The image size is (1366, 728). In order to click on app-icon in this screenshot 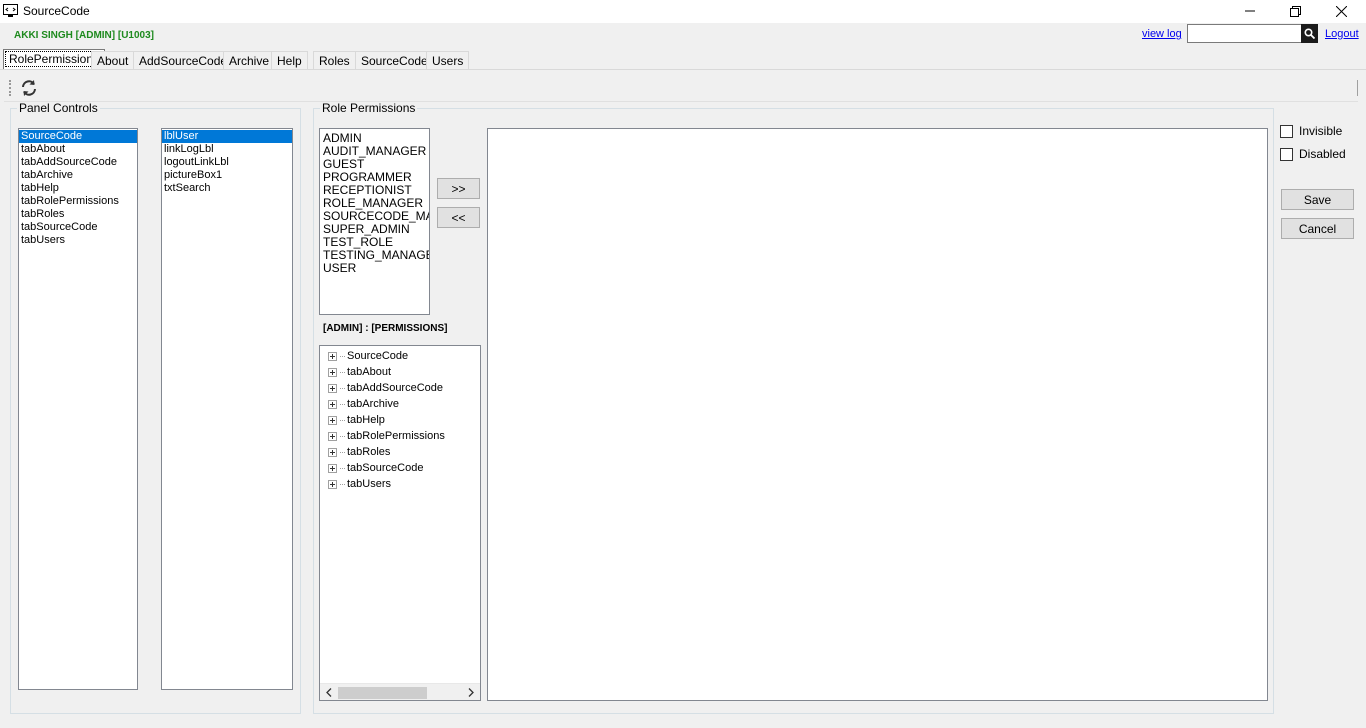, I will do `click(10, 11)`.